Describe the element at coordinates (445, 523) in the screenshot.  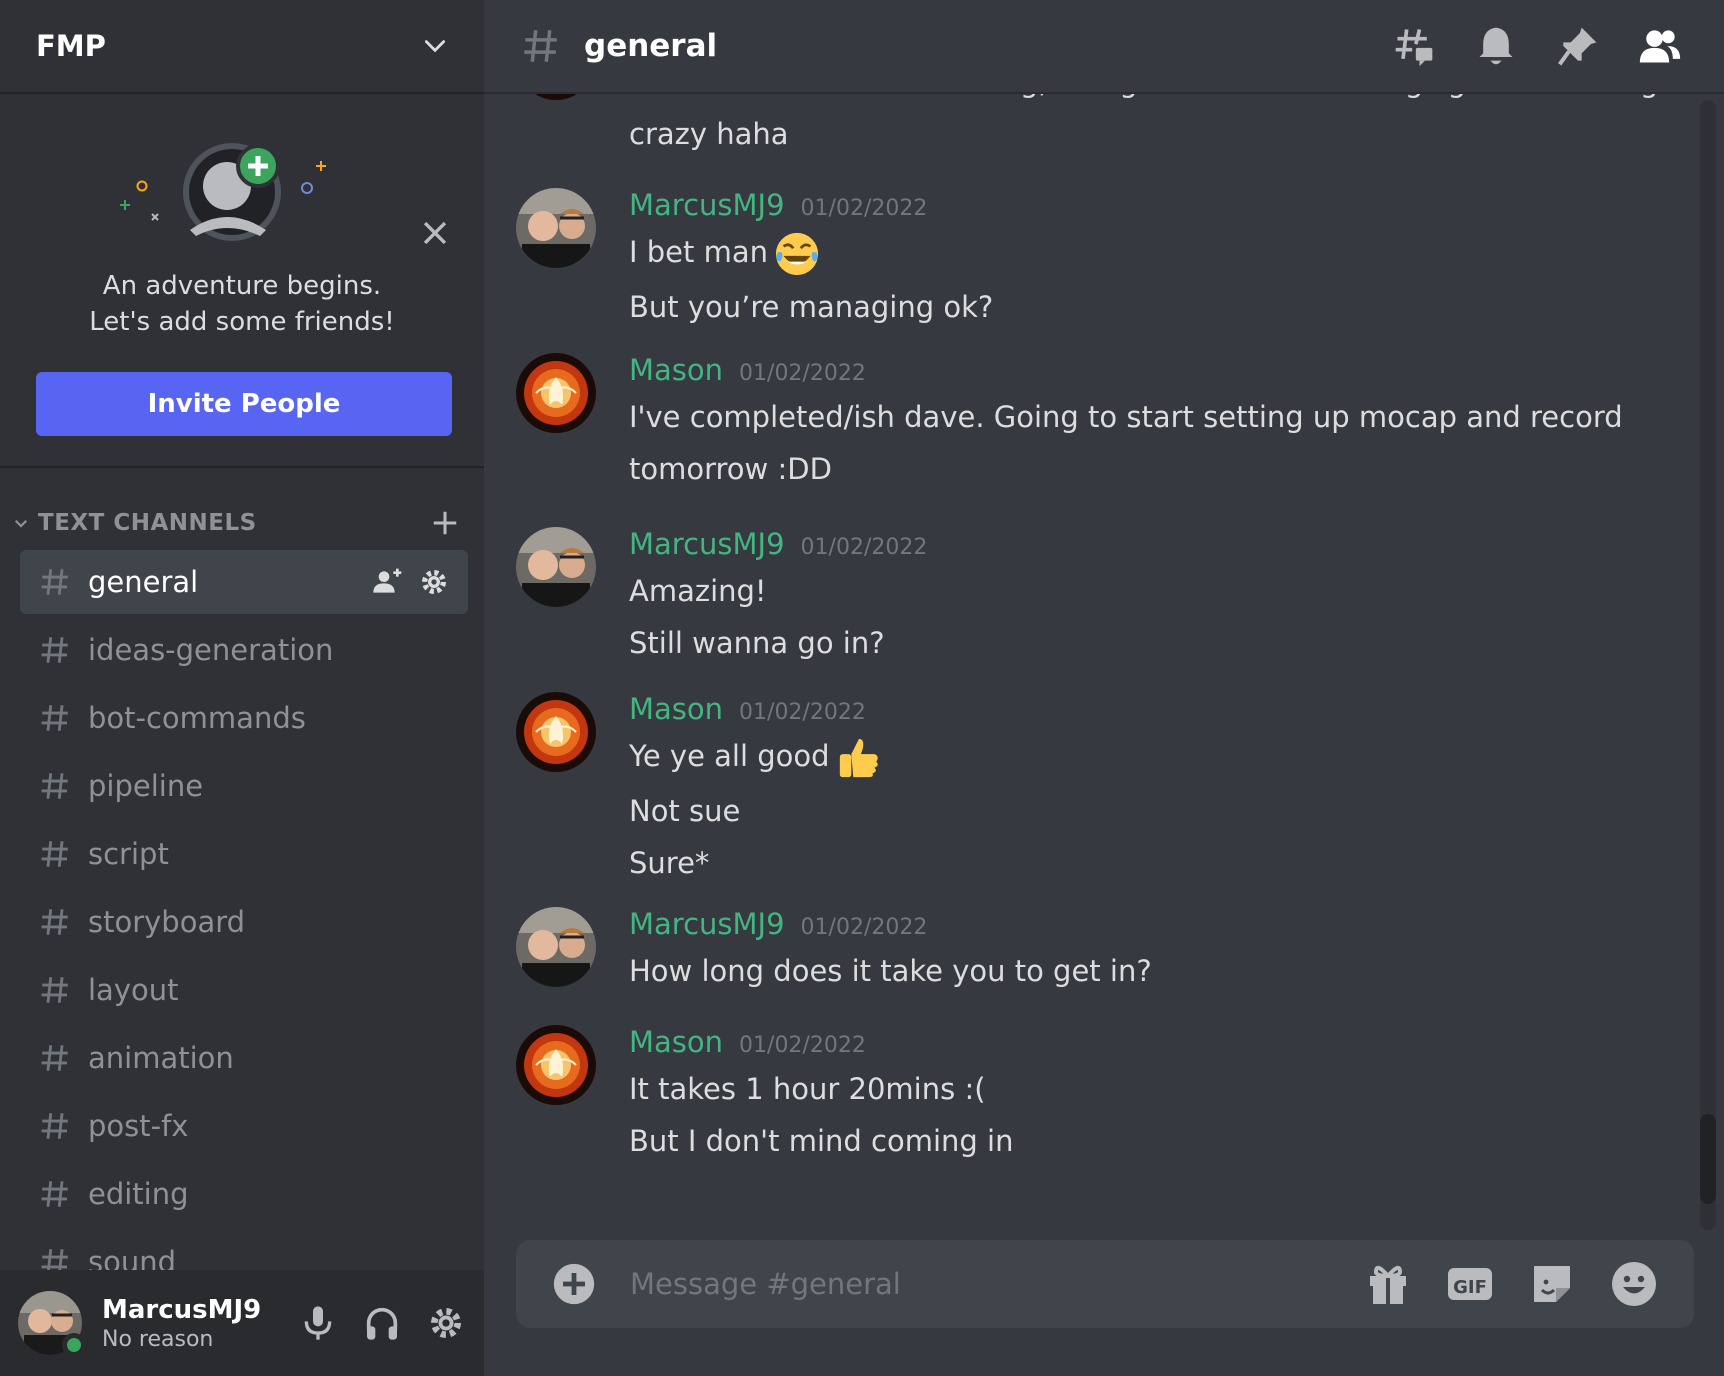
I see `add-channel-icon` at that location.